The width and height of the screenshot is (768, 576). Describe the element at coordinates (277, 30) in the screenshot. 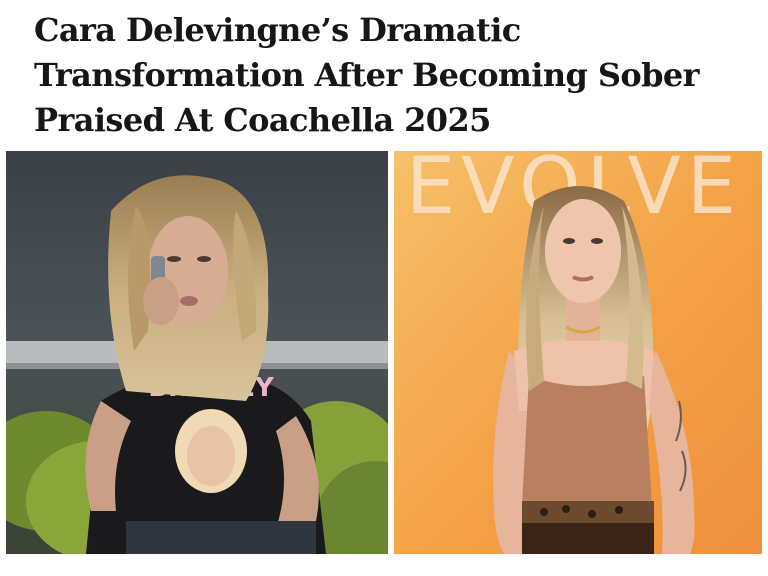

I see `headline-line-1: Cara Delevingne’s Dramatic` at that location.